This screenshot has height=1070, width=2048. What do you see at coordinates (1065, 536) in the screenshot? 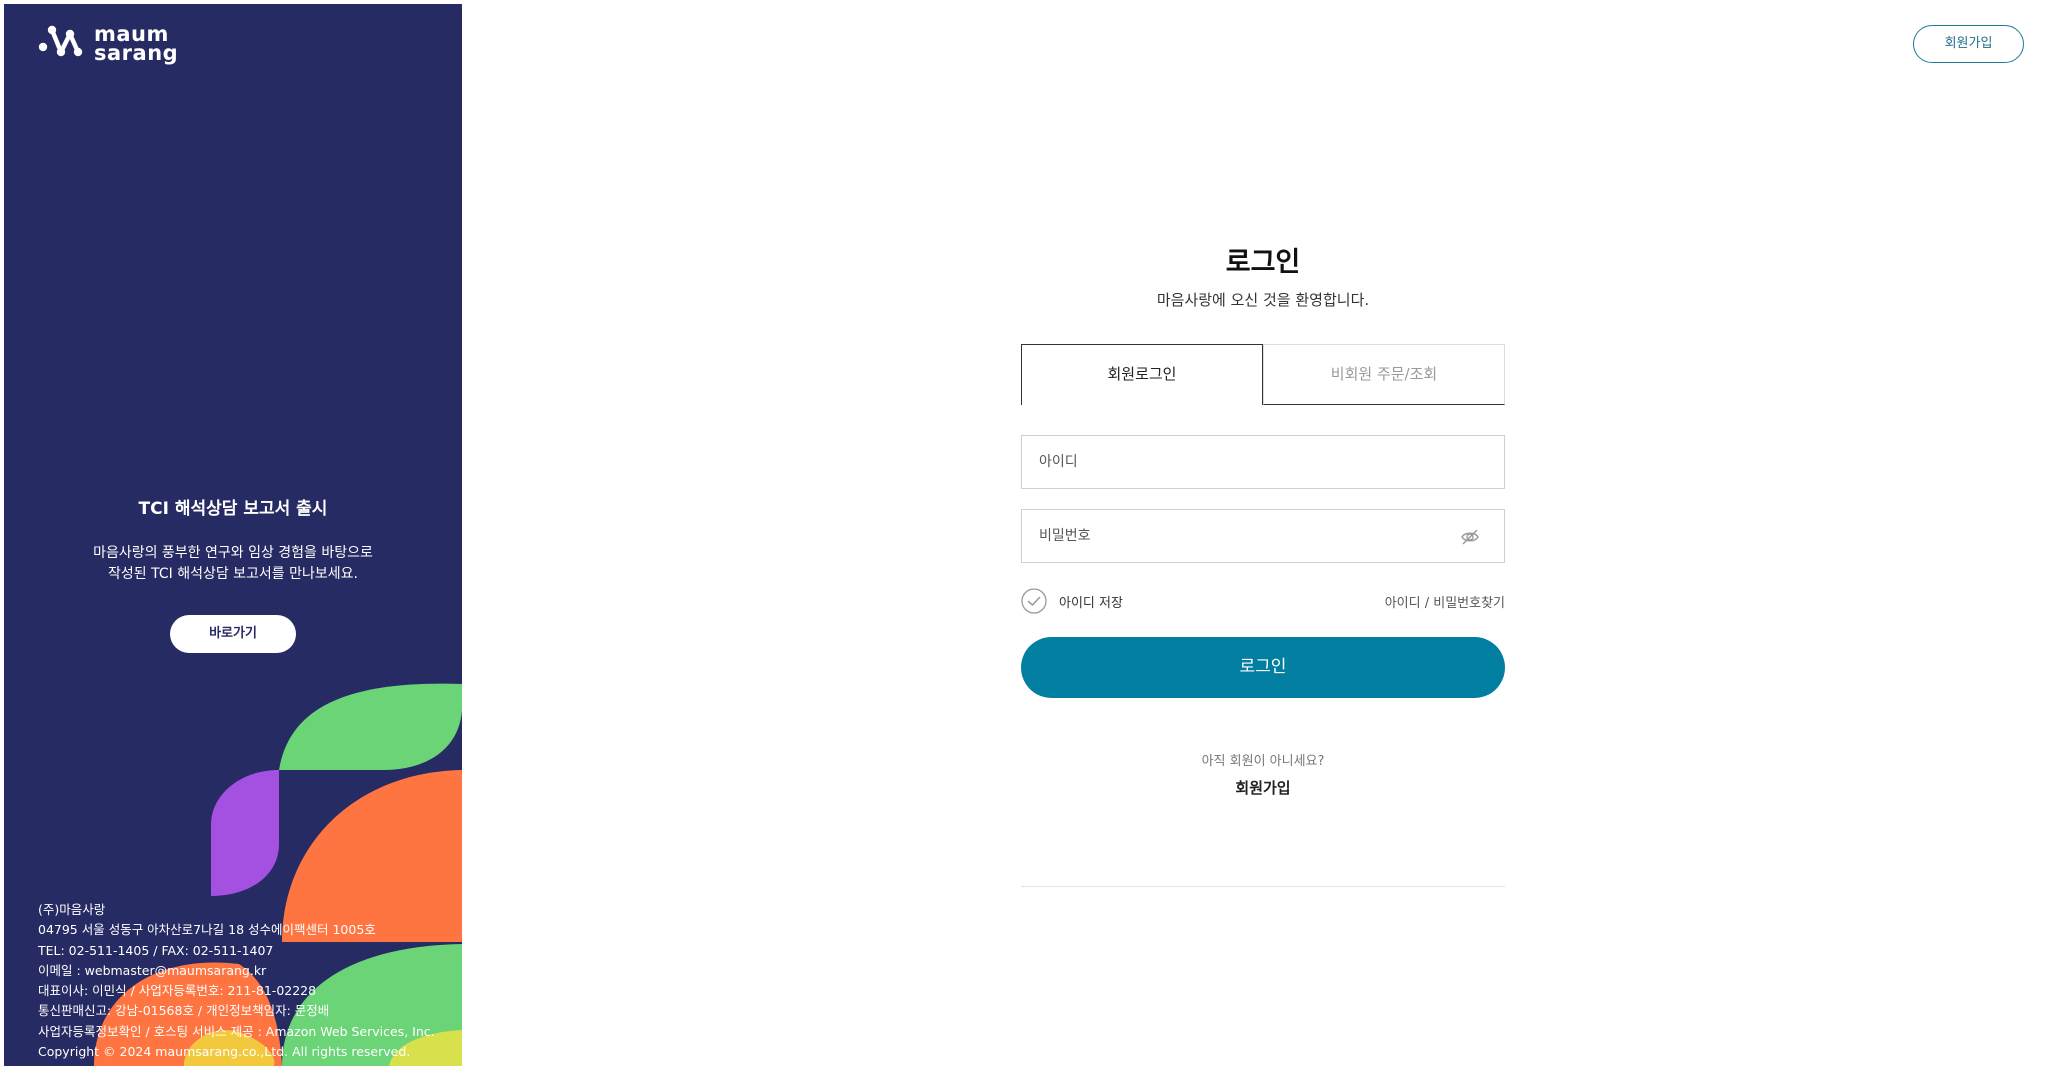
I see `password-input-placeholder: 비밀번호` at bounding box center [1065, 536].